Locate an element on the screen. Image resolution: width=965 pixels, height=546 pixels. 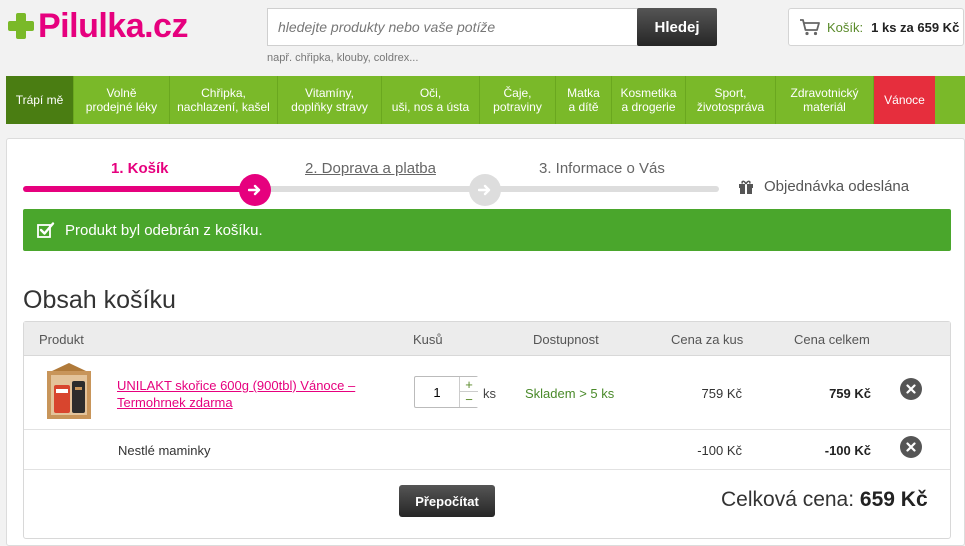
discount-total-price: -100 Kč is located at coordinates (847, 450).